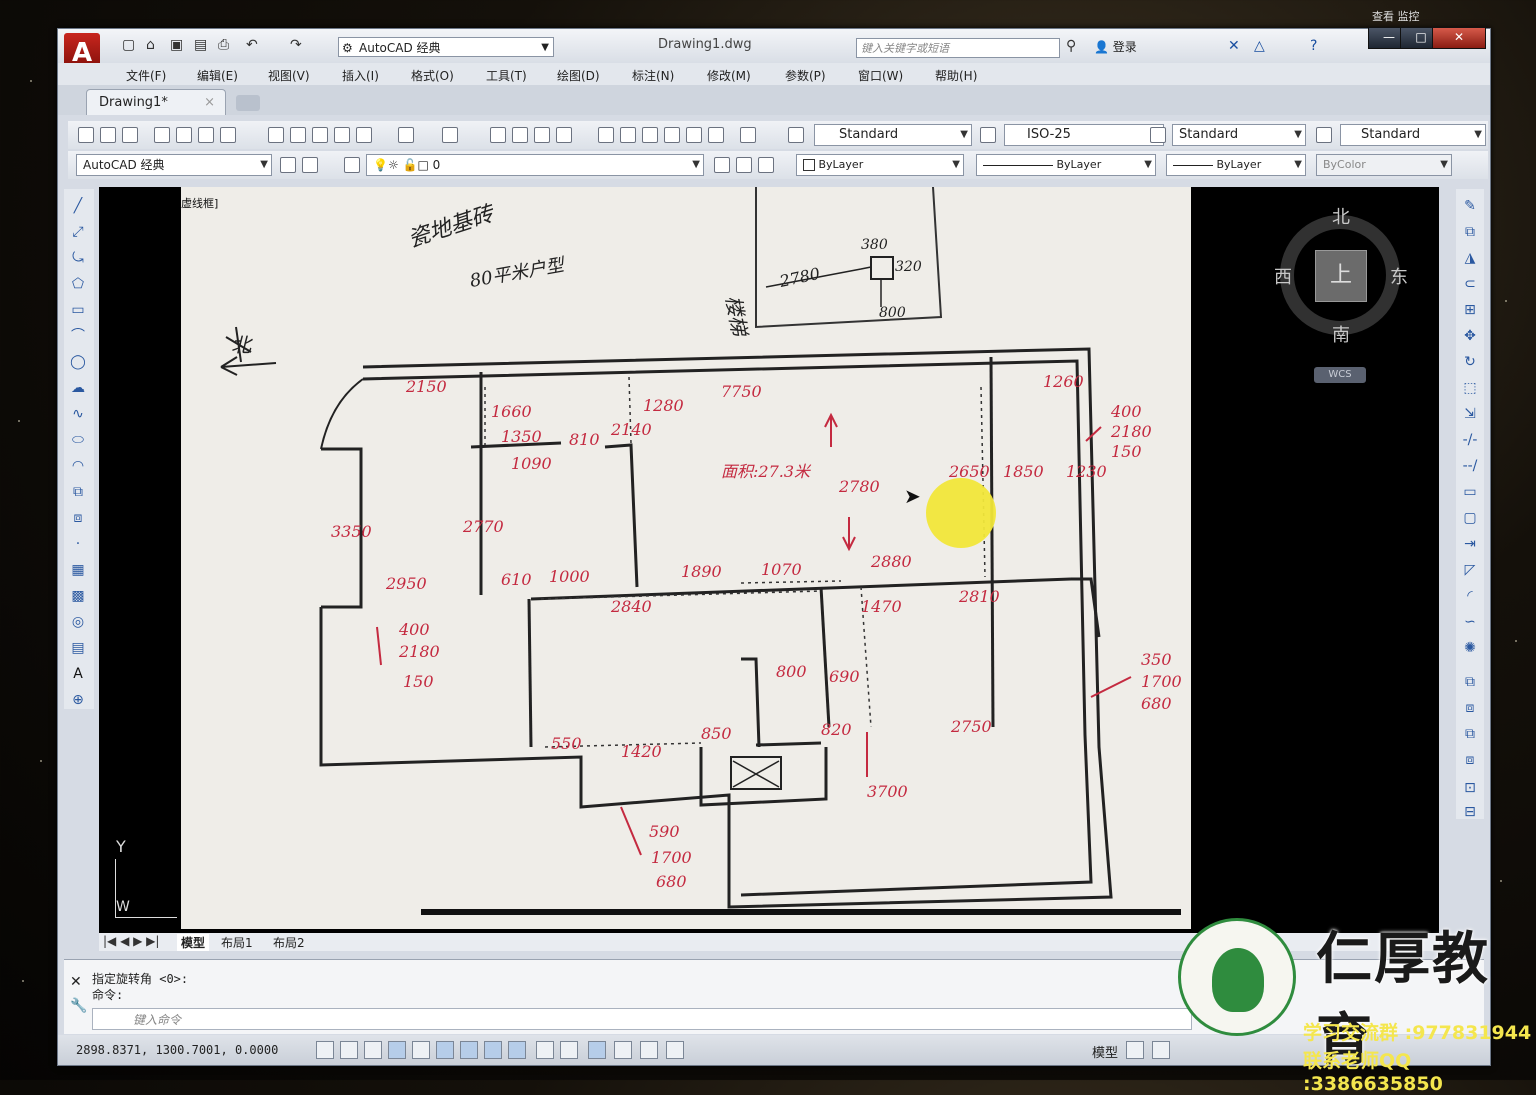  What do you see at coordinates (1470, 362) in the screenshot?
I see `rotate-icon: ↻` at bounding box center [1470, 362].